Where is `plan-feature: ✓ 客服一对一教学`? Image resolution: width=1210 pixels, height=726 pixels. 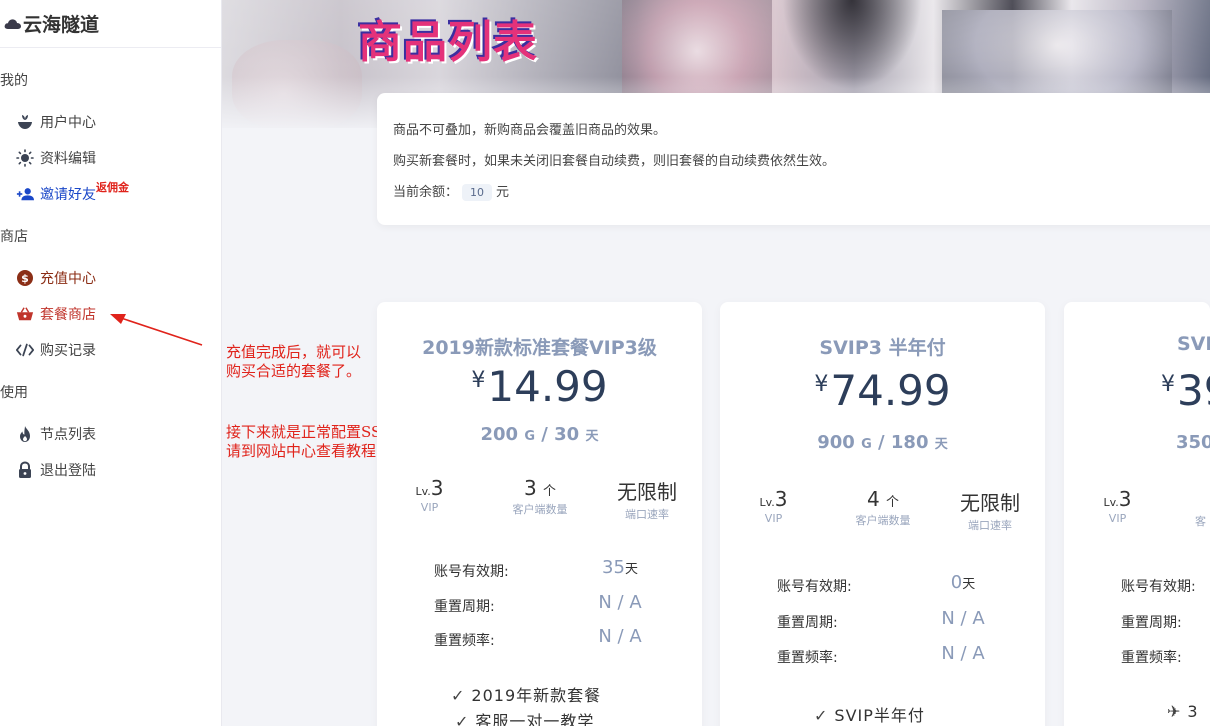
plan-feature: ✓ 客服一对一教学 is located at coordinates (524, 717).